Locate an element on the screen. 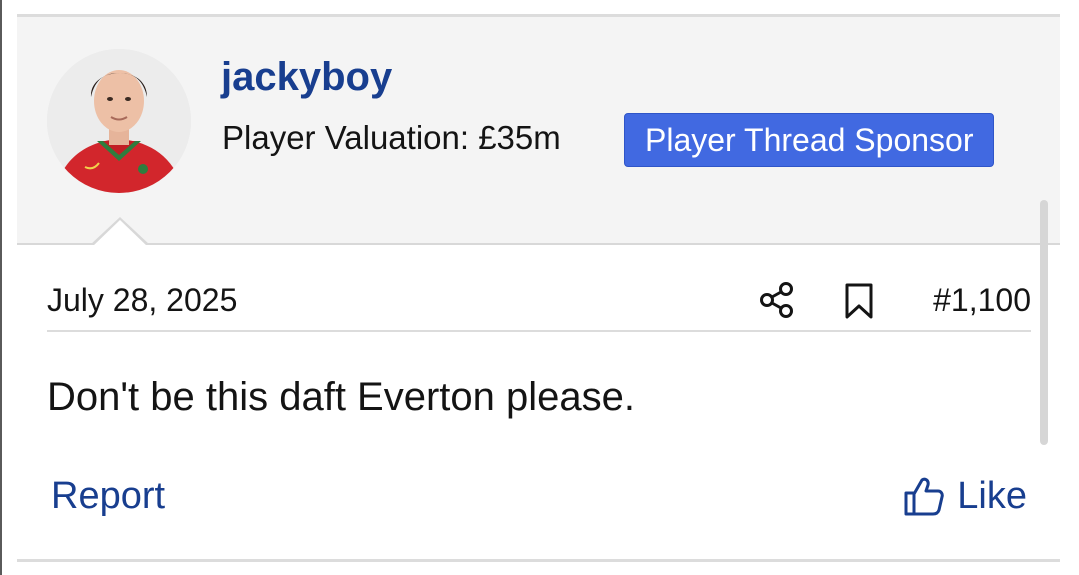 This screenshot has width=1079, height=575. share-icon is located at coordinates (777, 300).